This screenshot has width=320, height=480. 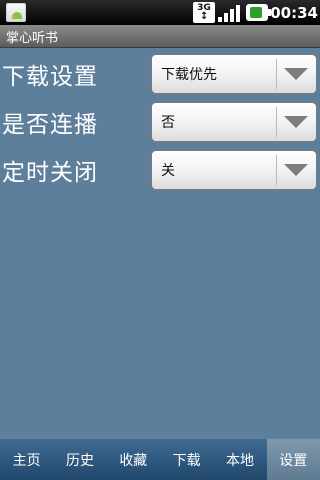 I want to click on setting-label-sleep-timer: 定时关闭, so click(x=50, y=173).